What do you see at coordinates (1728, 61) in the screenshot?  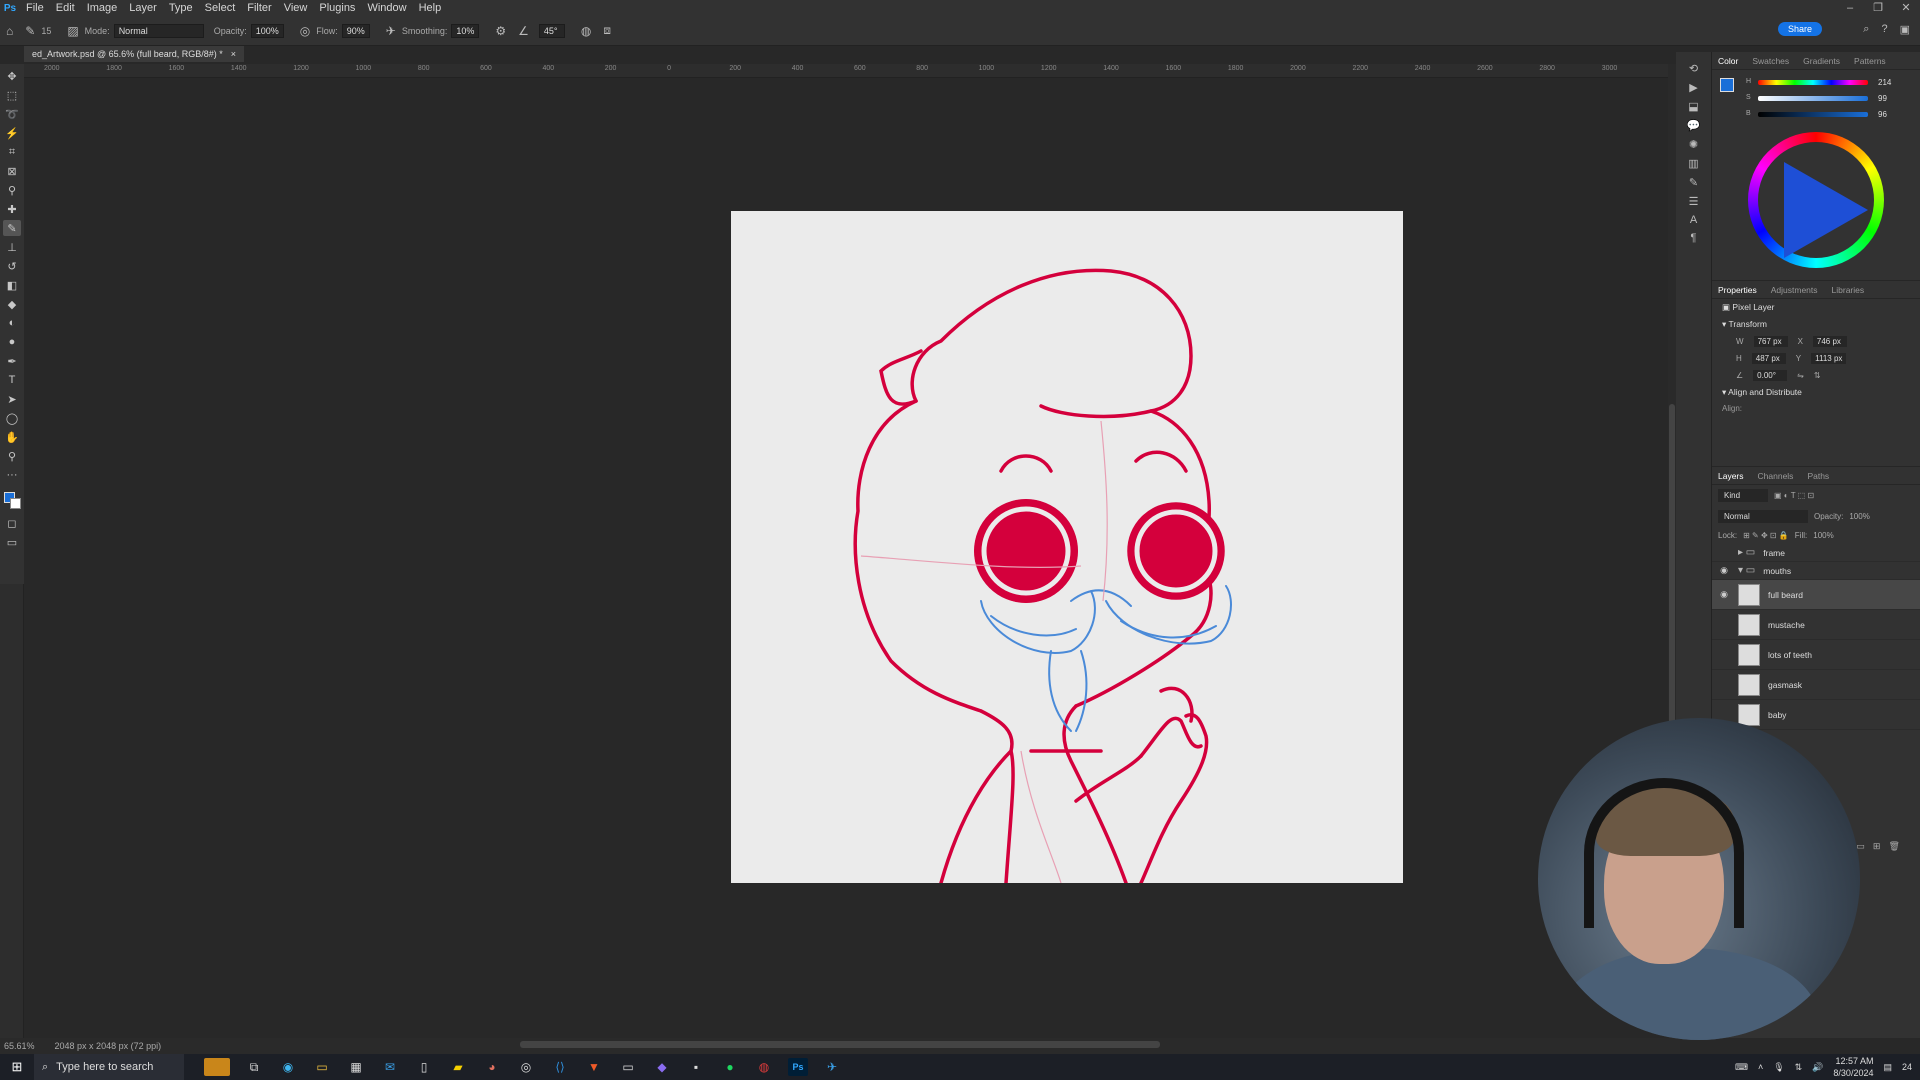 I see `tab-color: Color` at bounding box center [1728, 61].